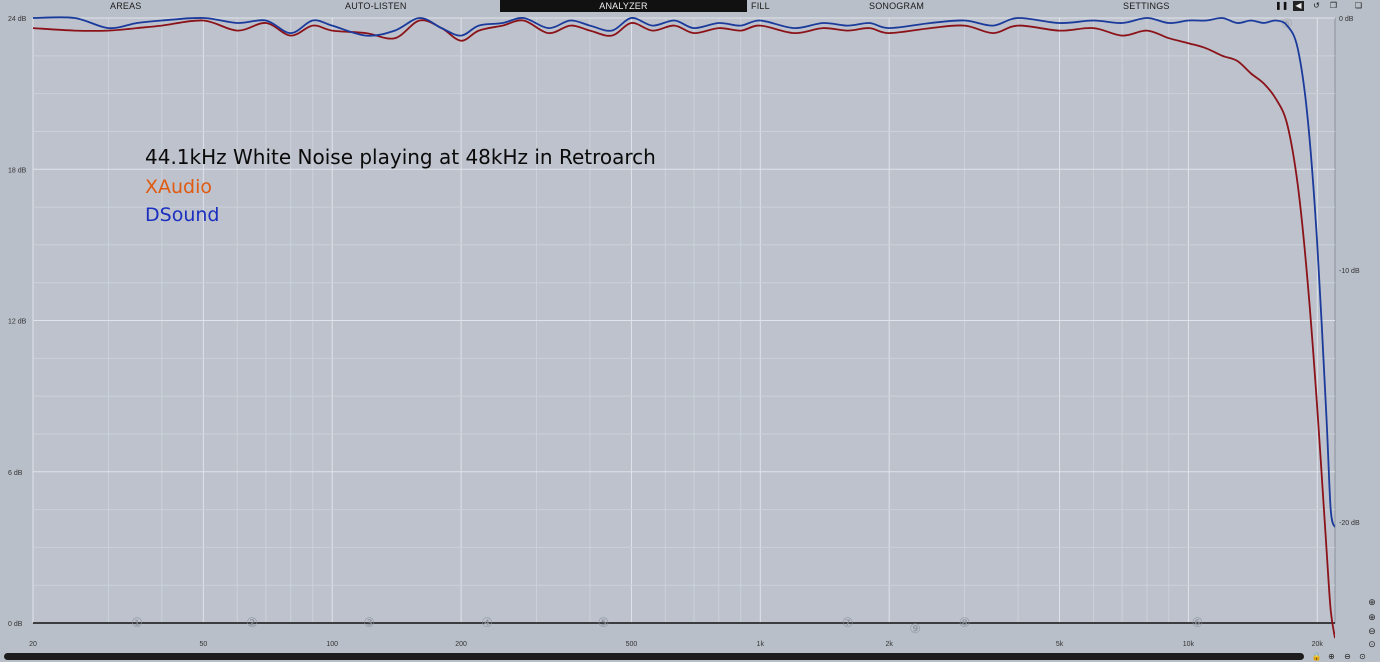  I want to click on zoom-in-bottom-icon: ⊕, so click(1331, 656).